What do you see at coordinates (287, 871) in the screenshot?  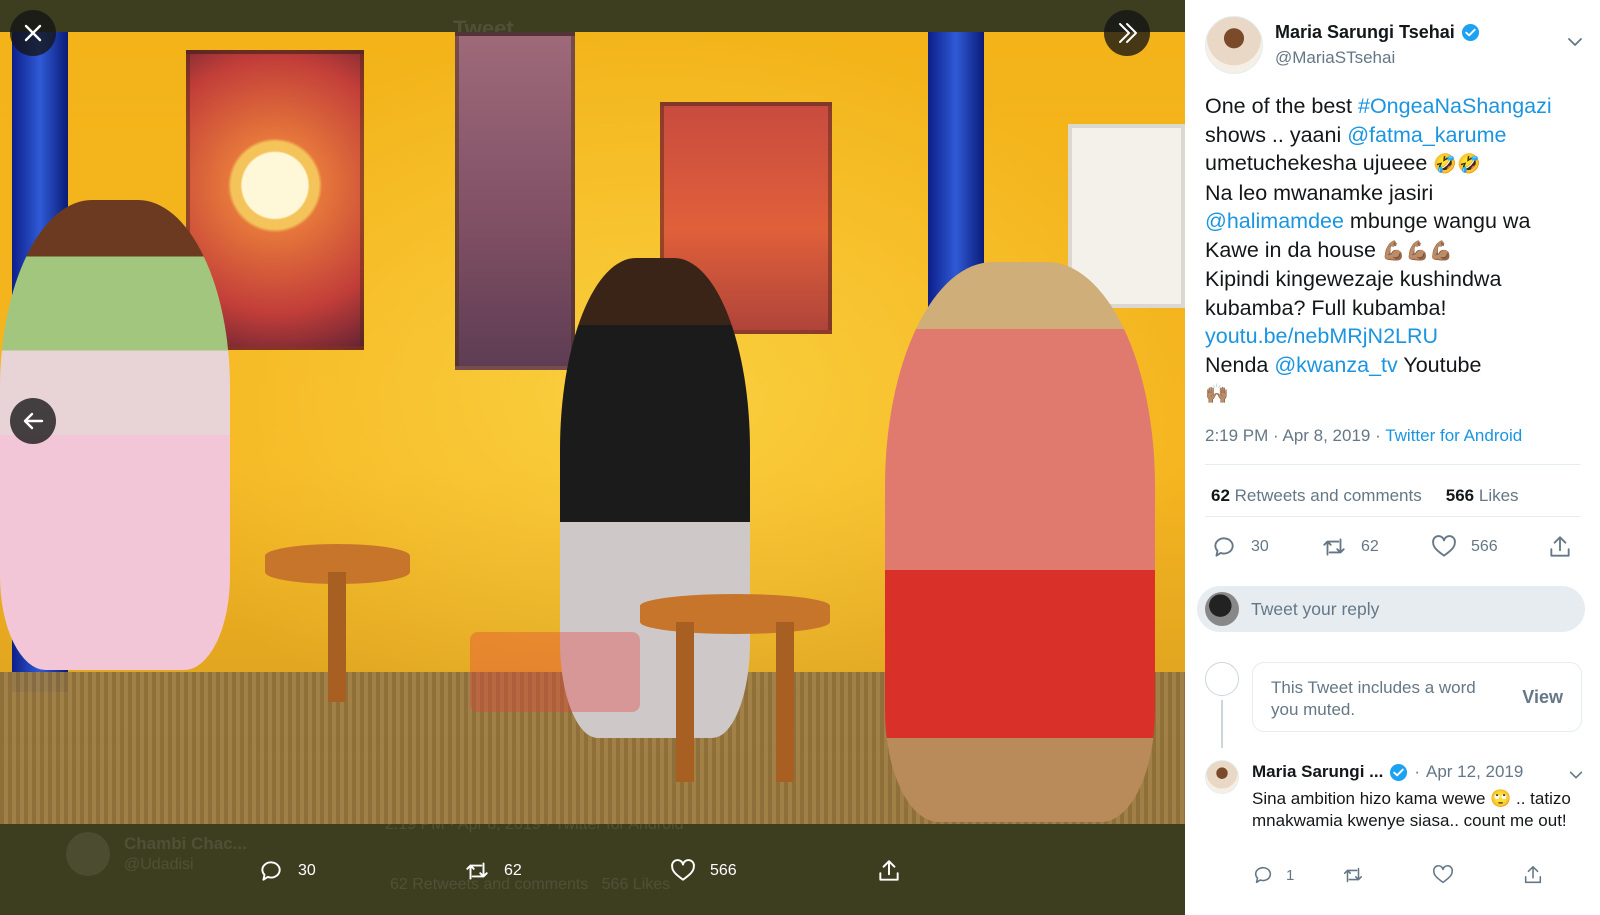 I see `media-reply-button: 30` at bounding box center [287, 871].